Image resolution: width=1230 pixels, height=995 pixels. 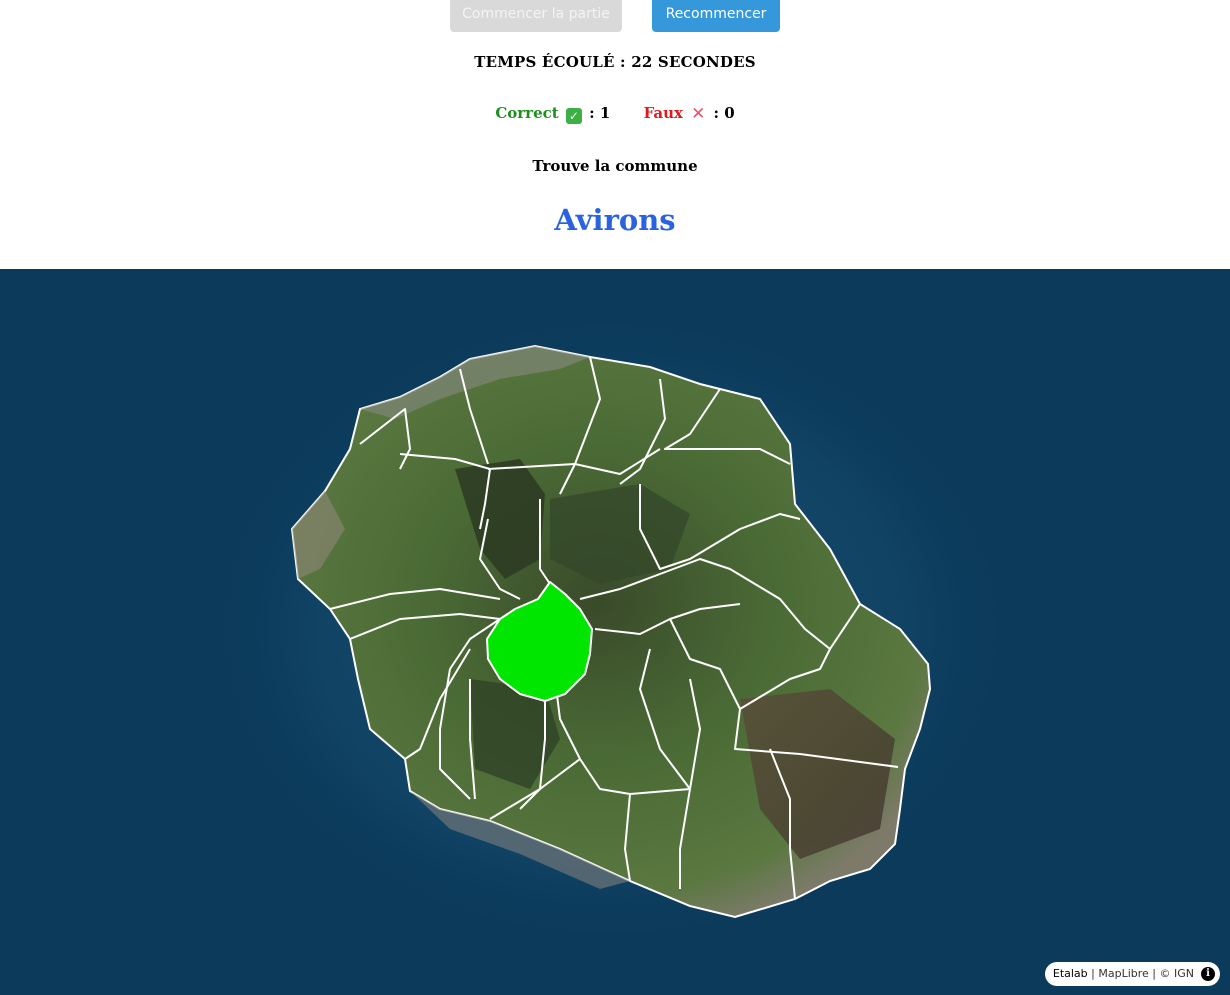 I want to click on correct-count: : 1, so click(x=600, y=113).